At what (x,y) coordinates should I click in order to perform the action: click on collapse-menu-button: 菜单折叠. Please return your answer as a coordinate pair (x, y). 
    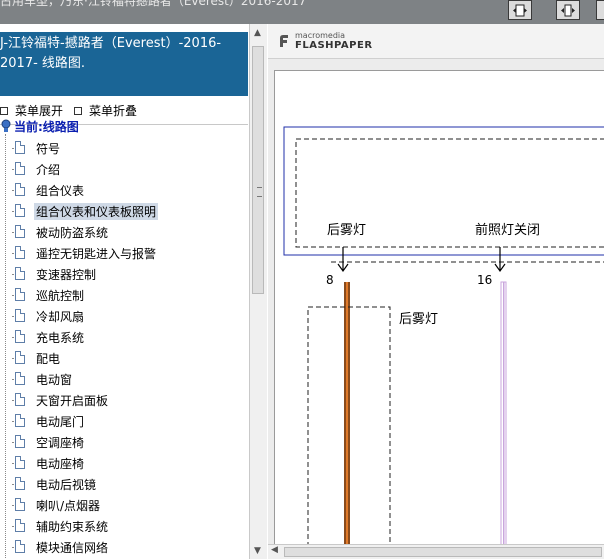
    Looking at the image, I should click on (105, 110).